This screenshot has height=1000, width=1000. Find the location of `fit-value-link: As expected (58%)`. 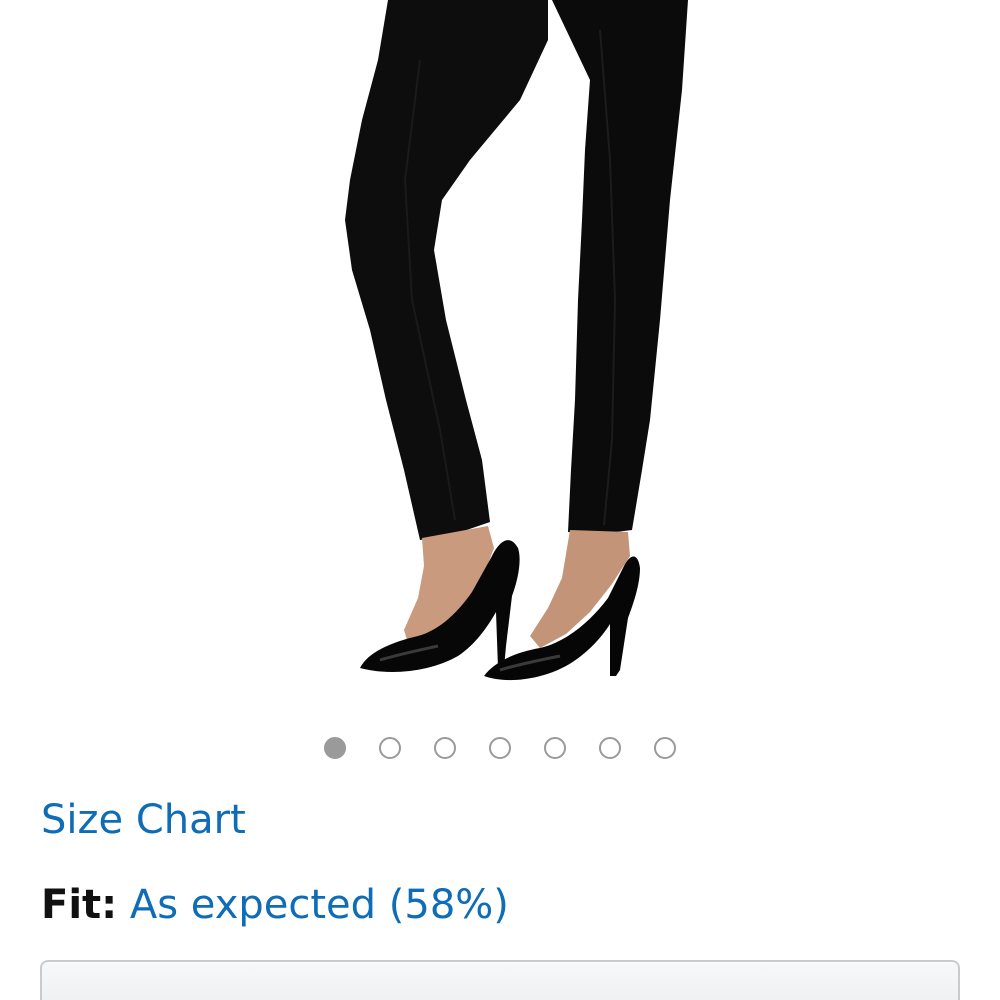

fit-value-link: As expected (58%) is located at coordinates (319, 905).